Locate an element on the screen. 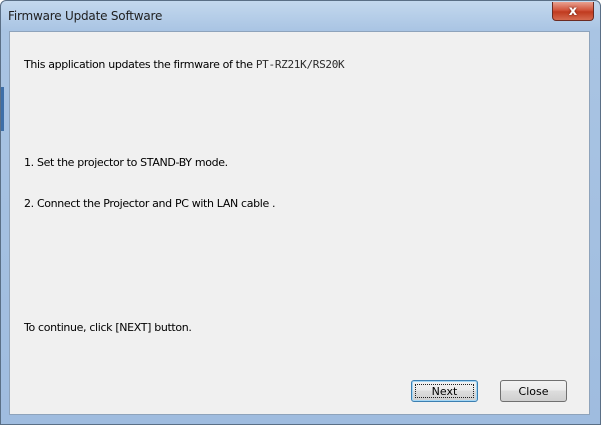 This screenshot has width=601, height=425. window-edge-accent is located at coordinates (2, 109).